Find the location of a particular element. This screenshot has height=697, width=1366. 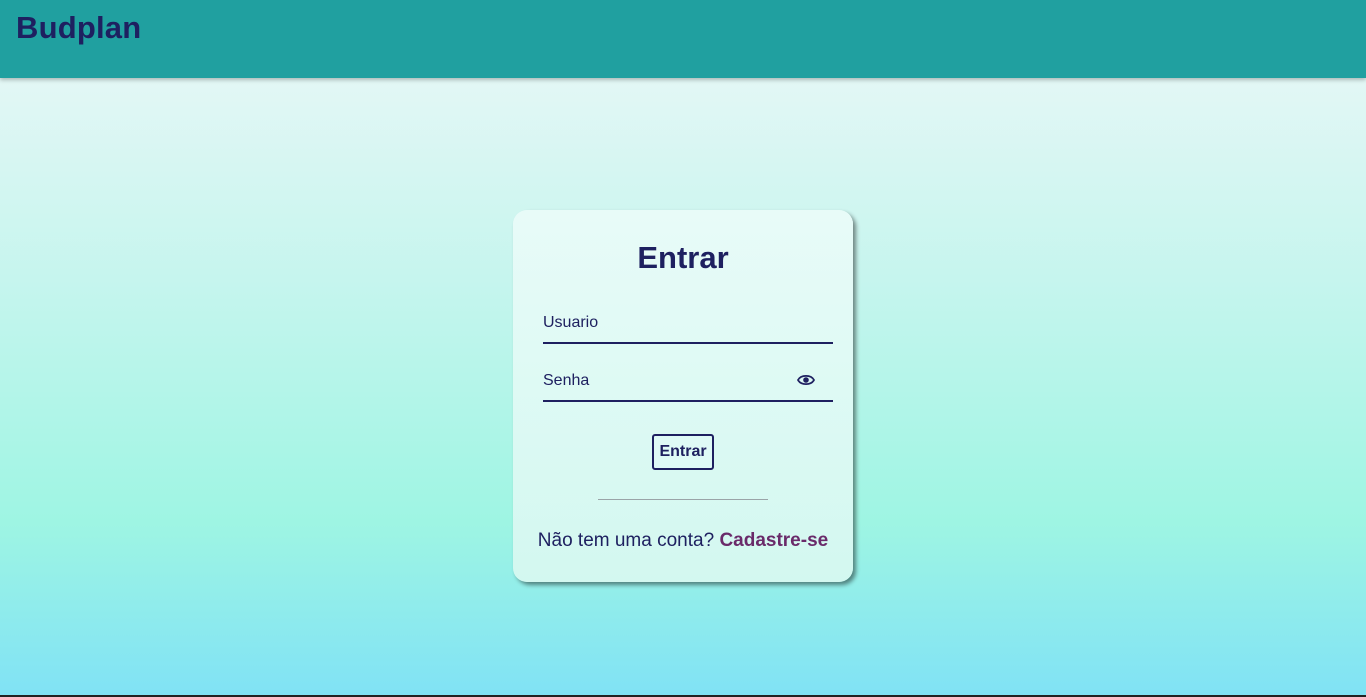

brand-logo: Budplan is located at coordinates (78, 28).